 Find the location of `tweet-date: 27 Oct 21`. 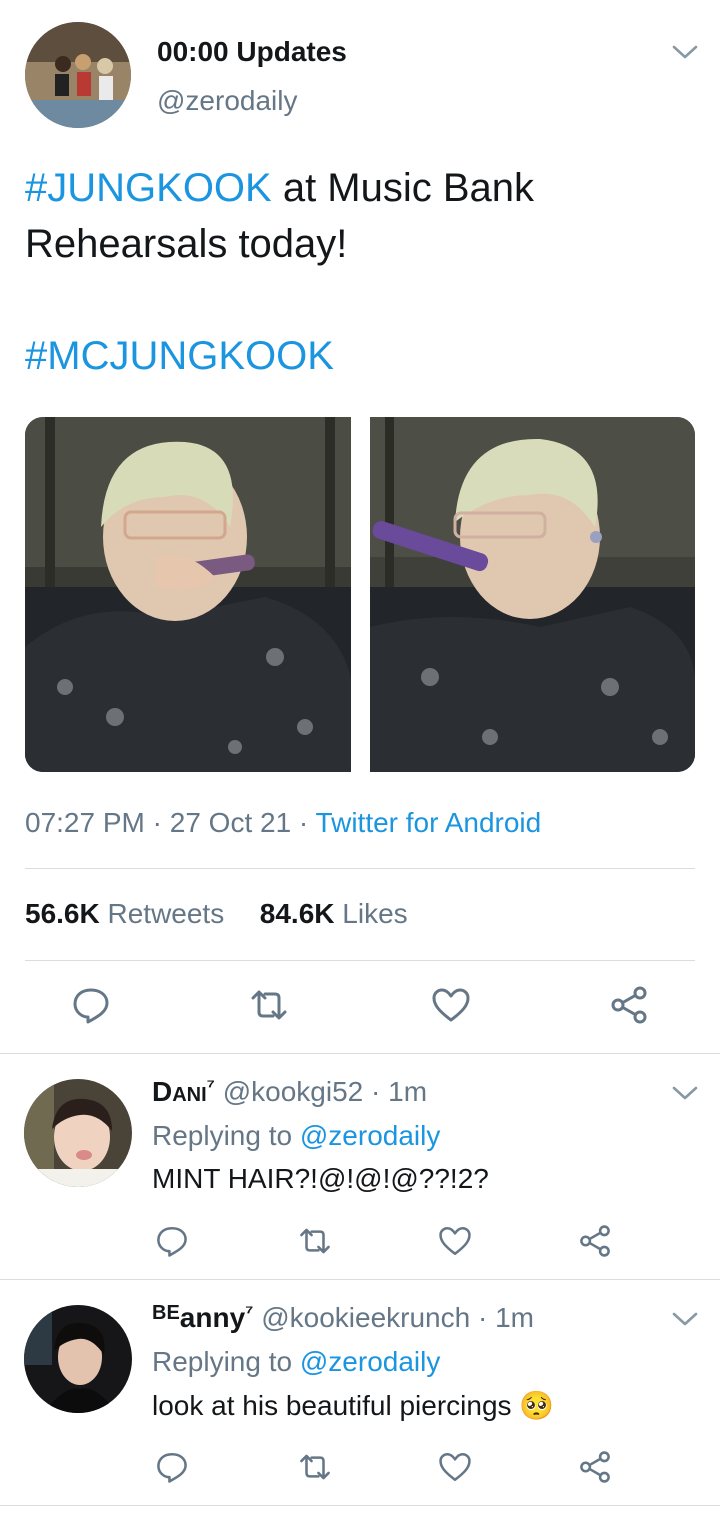

tweet-date: 27 Oct 21 is located at coordinates (230, 822).